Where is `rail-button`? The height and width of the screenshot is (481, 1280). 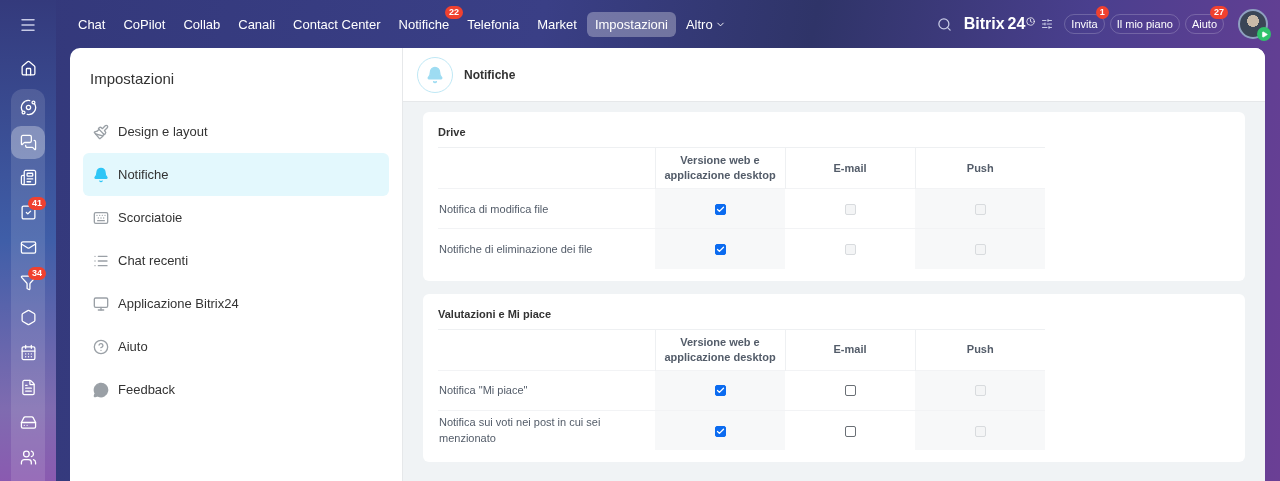 rail-button is located at coordinates (28, 142).